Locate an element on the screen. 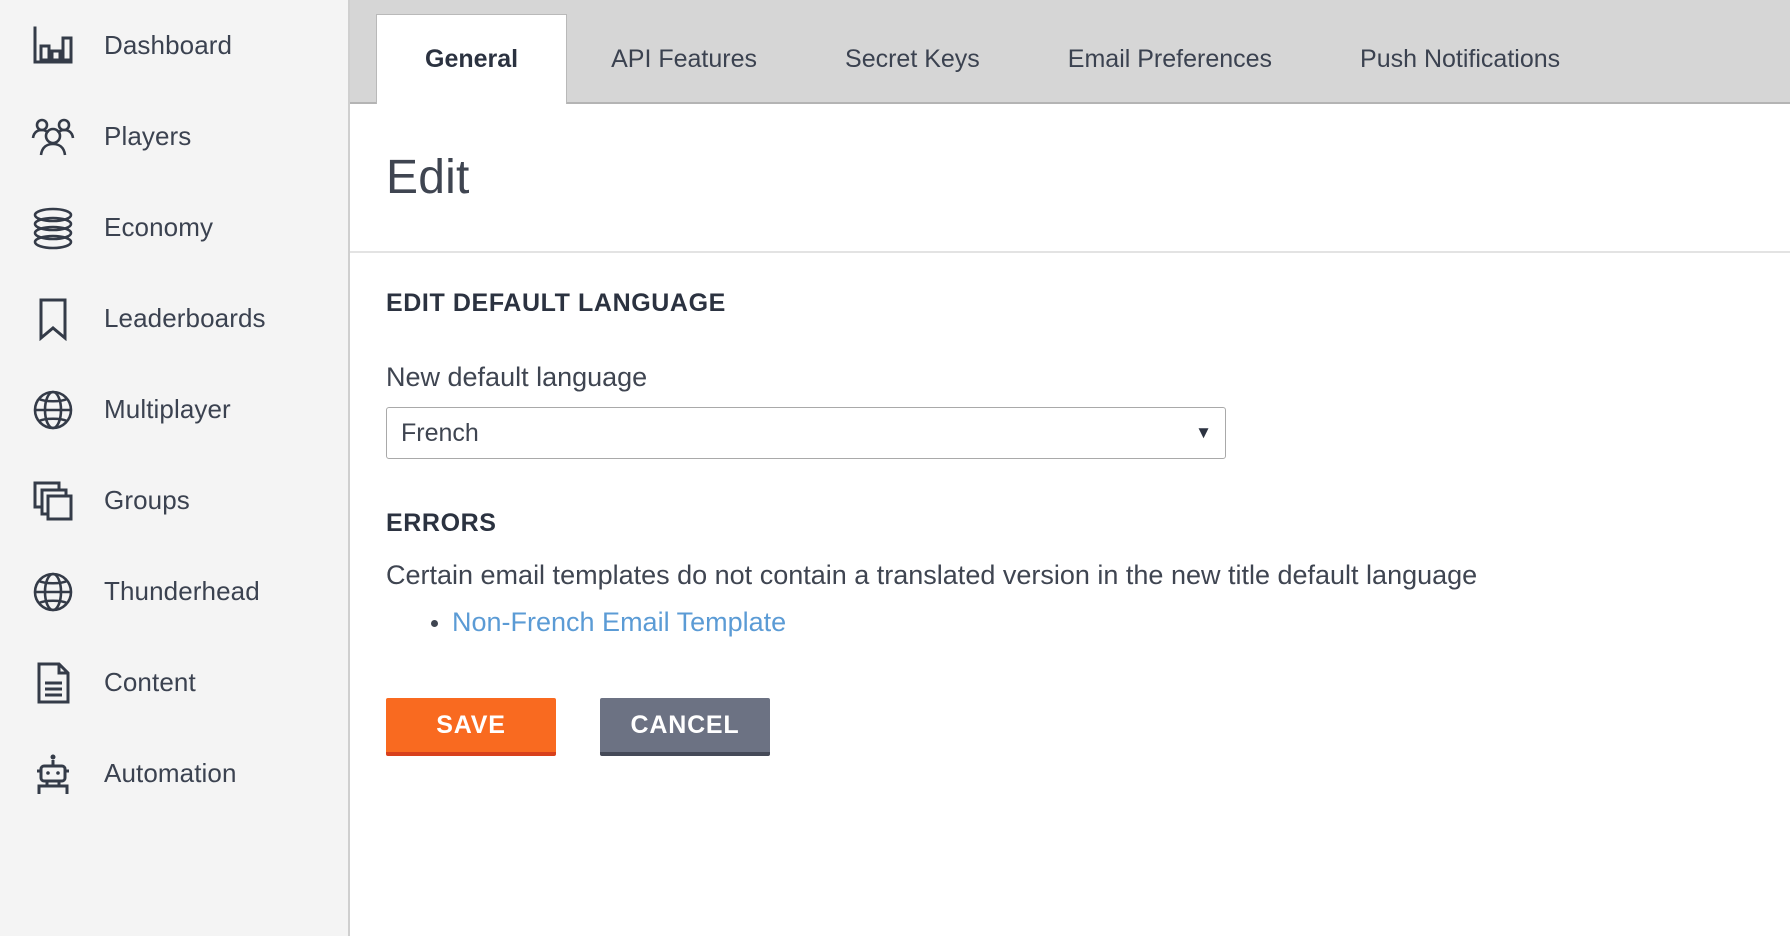  page-header: Edit is located at coordinates (1070, 178).